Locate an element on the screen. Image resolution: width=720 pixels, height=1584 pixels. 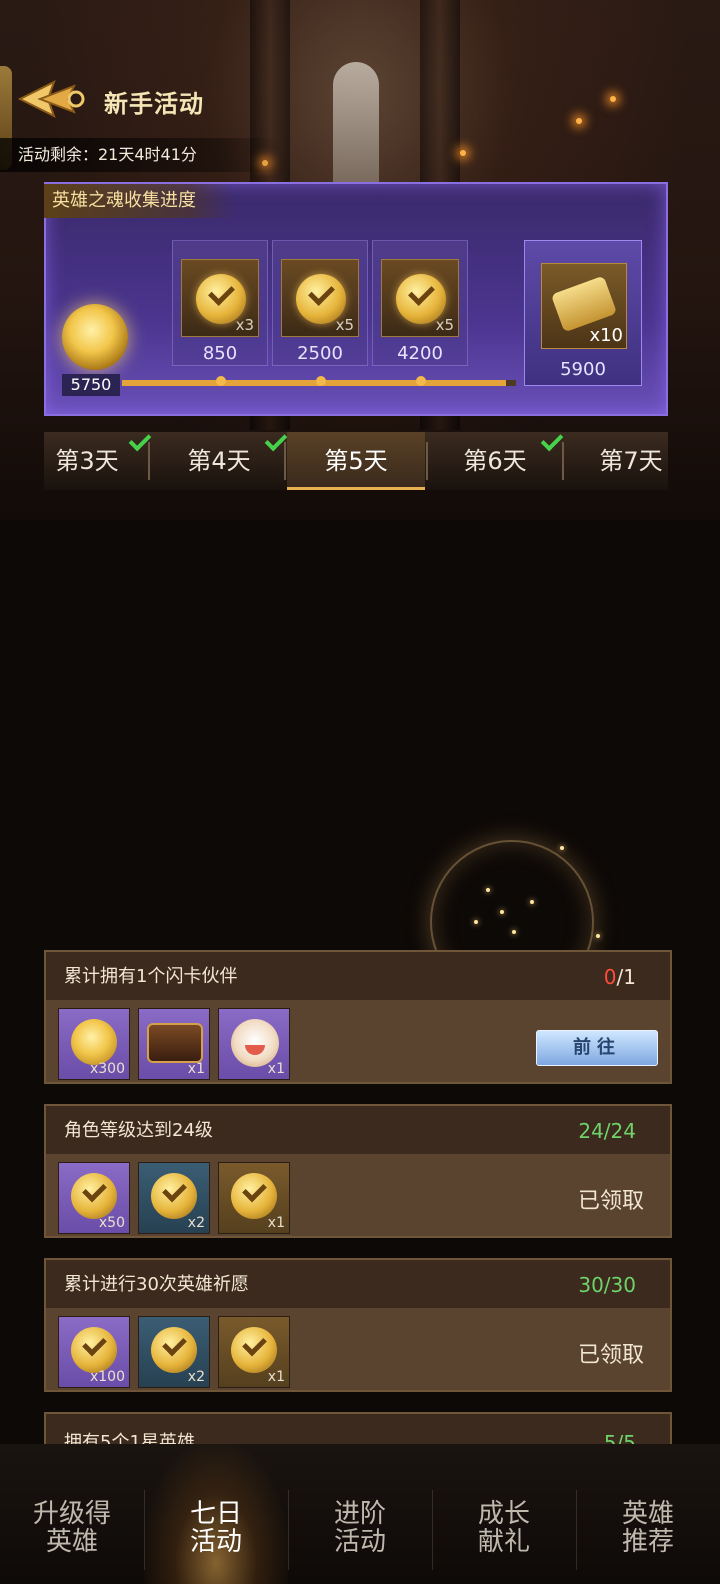
task-progress: 30/30 is located at coordinates (607, 1285).